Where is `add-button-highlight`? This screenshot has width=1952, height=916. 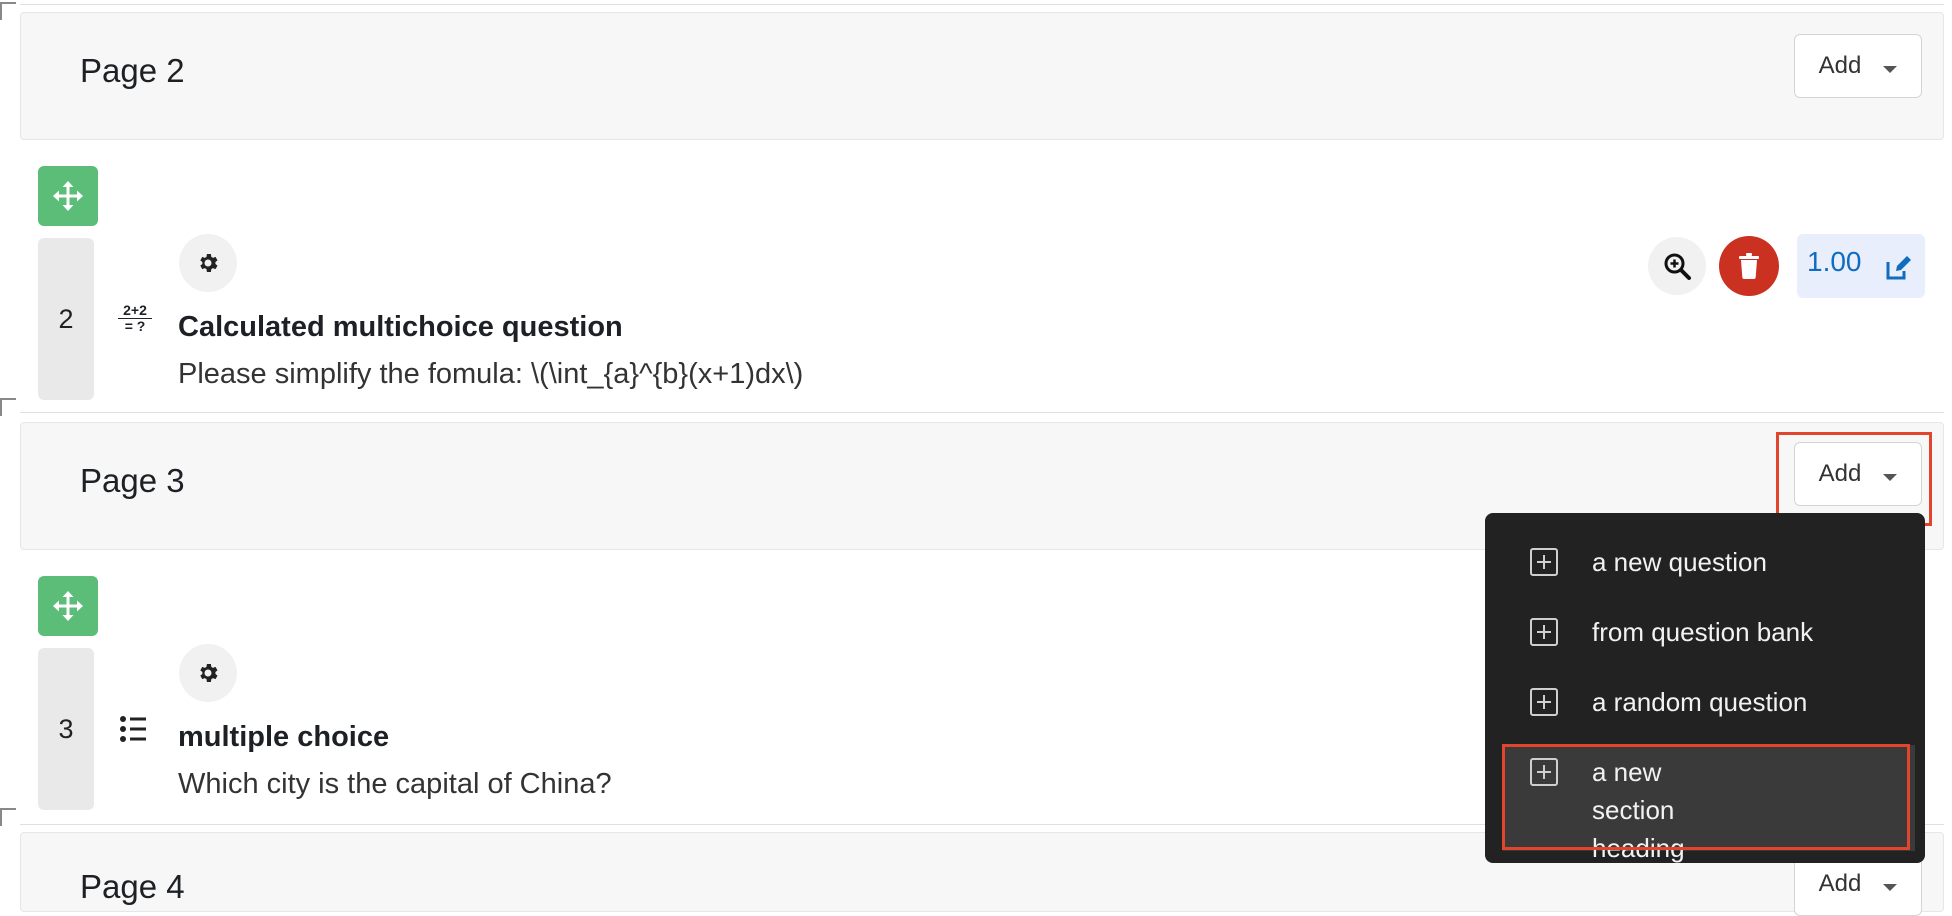
add-button-highlight is located at coordinates (1854, 479).